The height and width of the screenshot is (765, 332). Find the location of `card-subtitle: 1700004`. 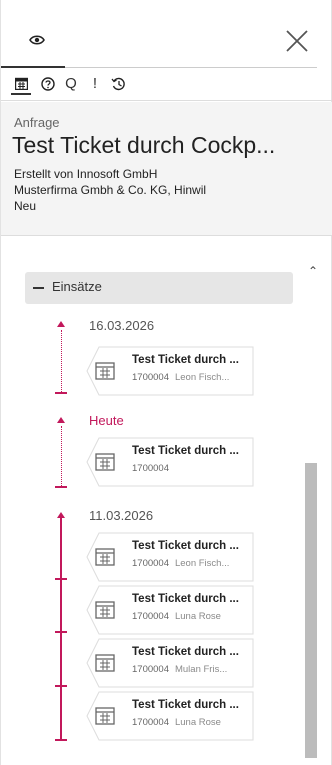

card-subtitle: 1700004 is located at coordinates (153, 468).